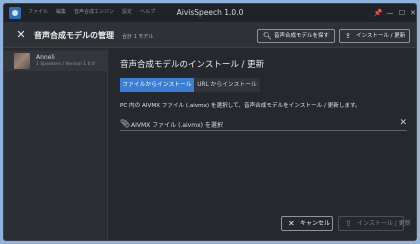 The height and width of the screenshot is (244, 420). What do you see at coordinates (411, 13) in the screenshot?
I see `window-close-icon: ✕` at bounding box center [411, 13].